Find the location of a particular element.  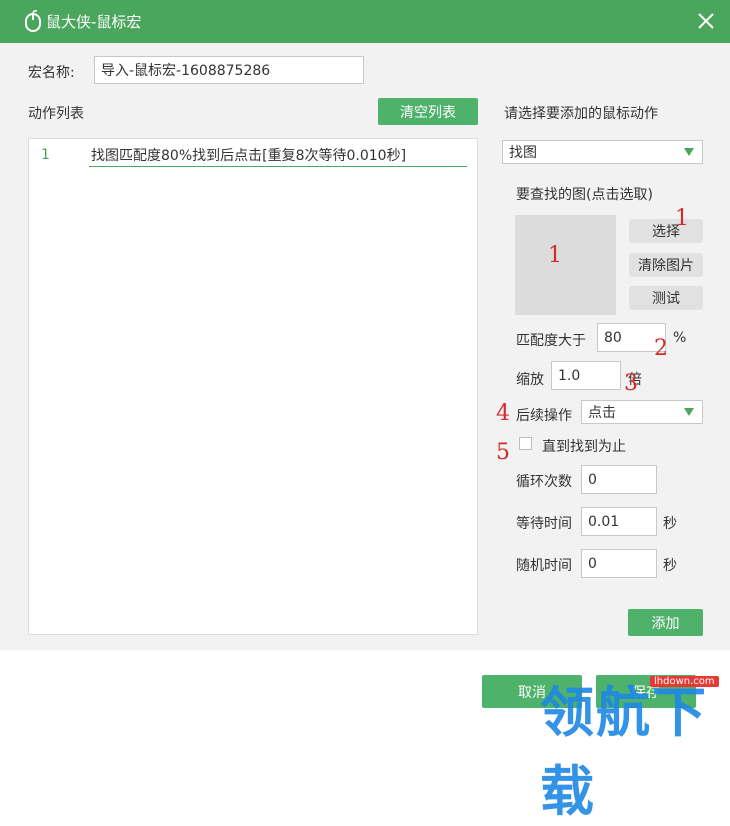

window-title: 鼠大侠-鼠标宏 is located at coordinates (94, 22).